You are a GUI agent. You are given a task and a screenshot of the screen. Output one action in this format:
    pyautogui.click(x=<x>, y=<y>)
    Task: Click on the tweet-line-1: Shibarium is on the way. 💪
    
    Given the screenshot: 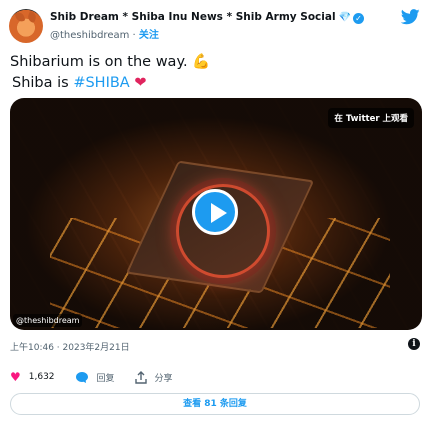 What is the action you would take?
    pyautogui.click(x=110, y=62)
    